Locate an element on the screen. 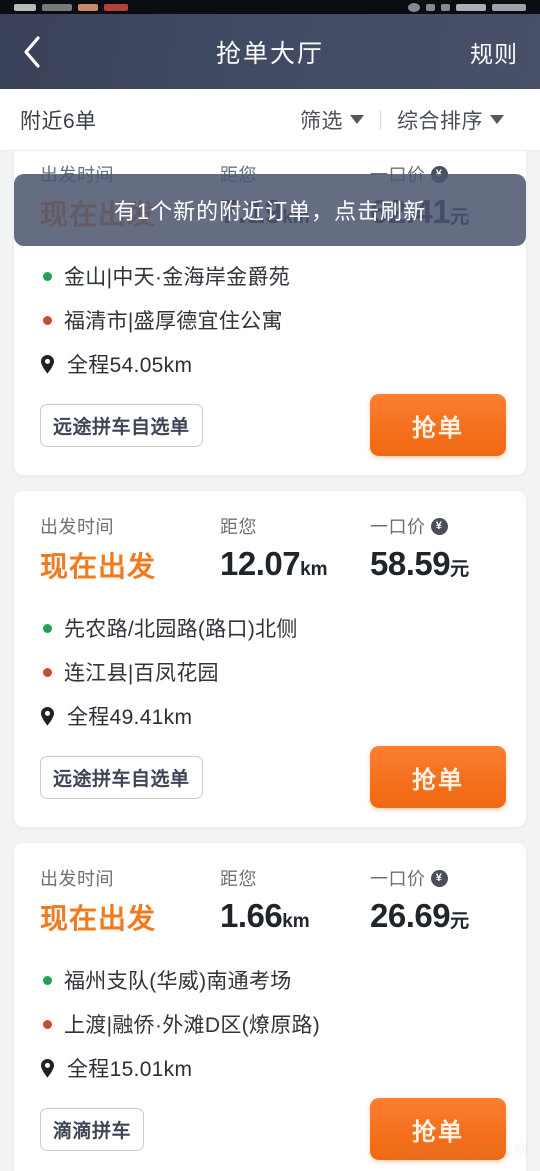 This screenshot has width=540, height=1171. destination-address: 福清市|盛厚德宜住公寓 is located at coordinates (173, 321).